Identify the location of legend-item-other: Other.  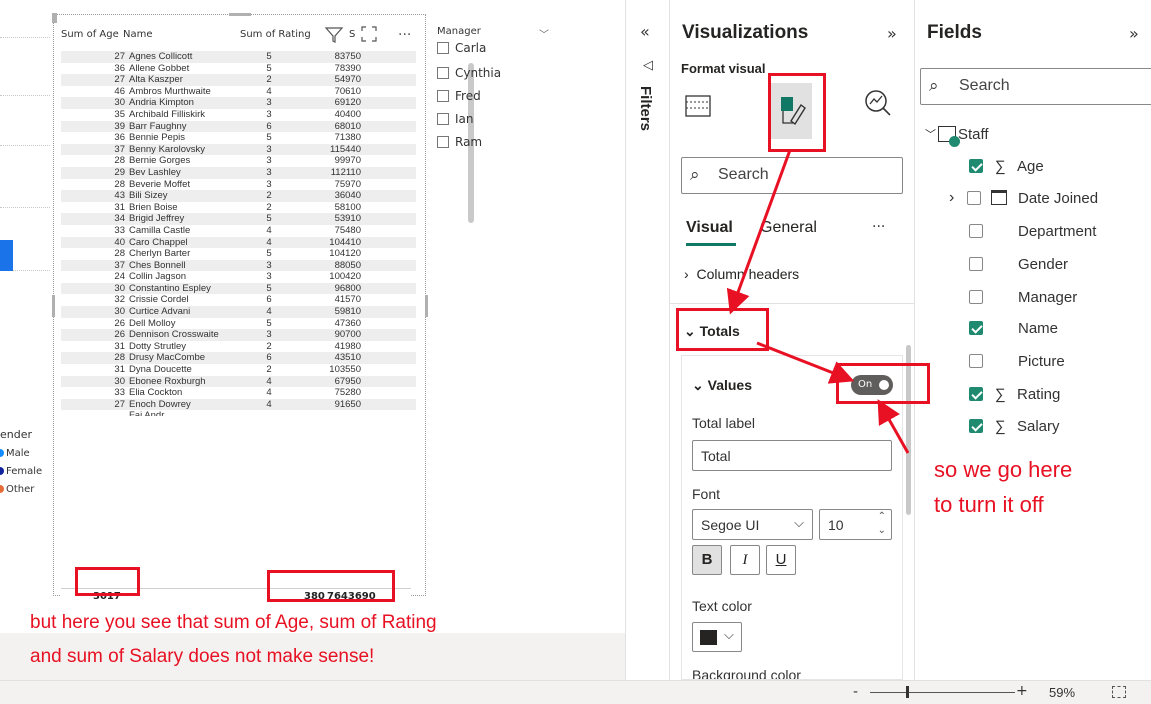
(21, 489).